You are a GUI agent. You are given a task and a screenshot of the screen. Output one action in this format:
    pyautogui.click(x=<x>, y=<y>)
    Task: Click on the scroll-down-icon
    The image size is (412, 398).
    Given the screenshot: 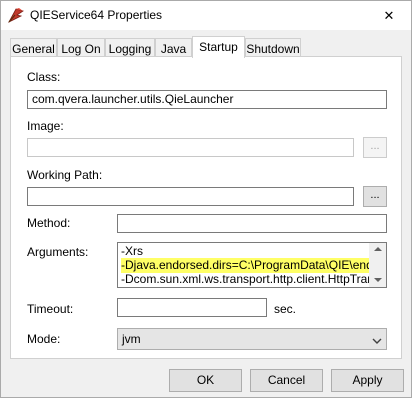 What is the action you would take?
    pyautogui.click(x=378, y=280)
    